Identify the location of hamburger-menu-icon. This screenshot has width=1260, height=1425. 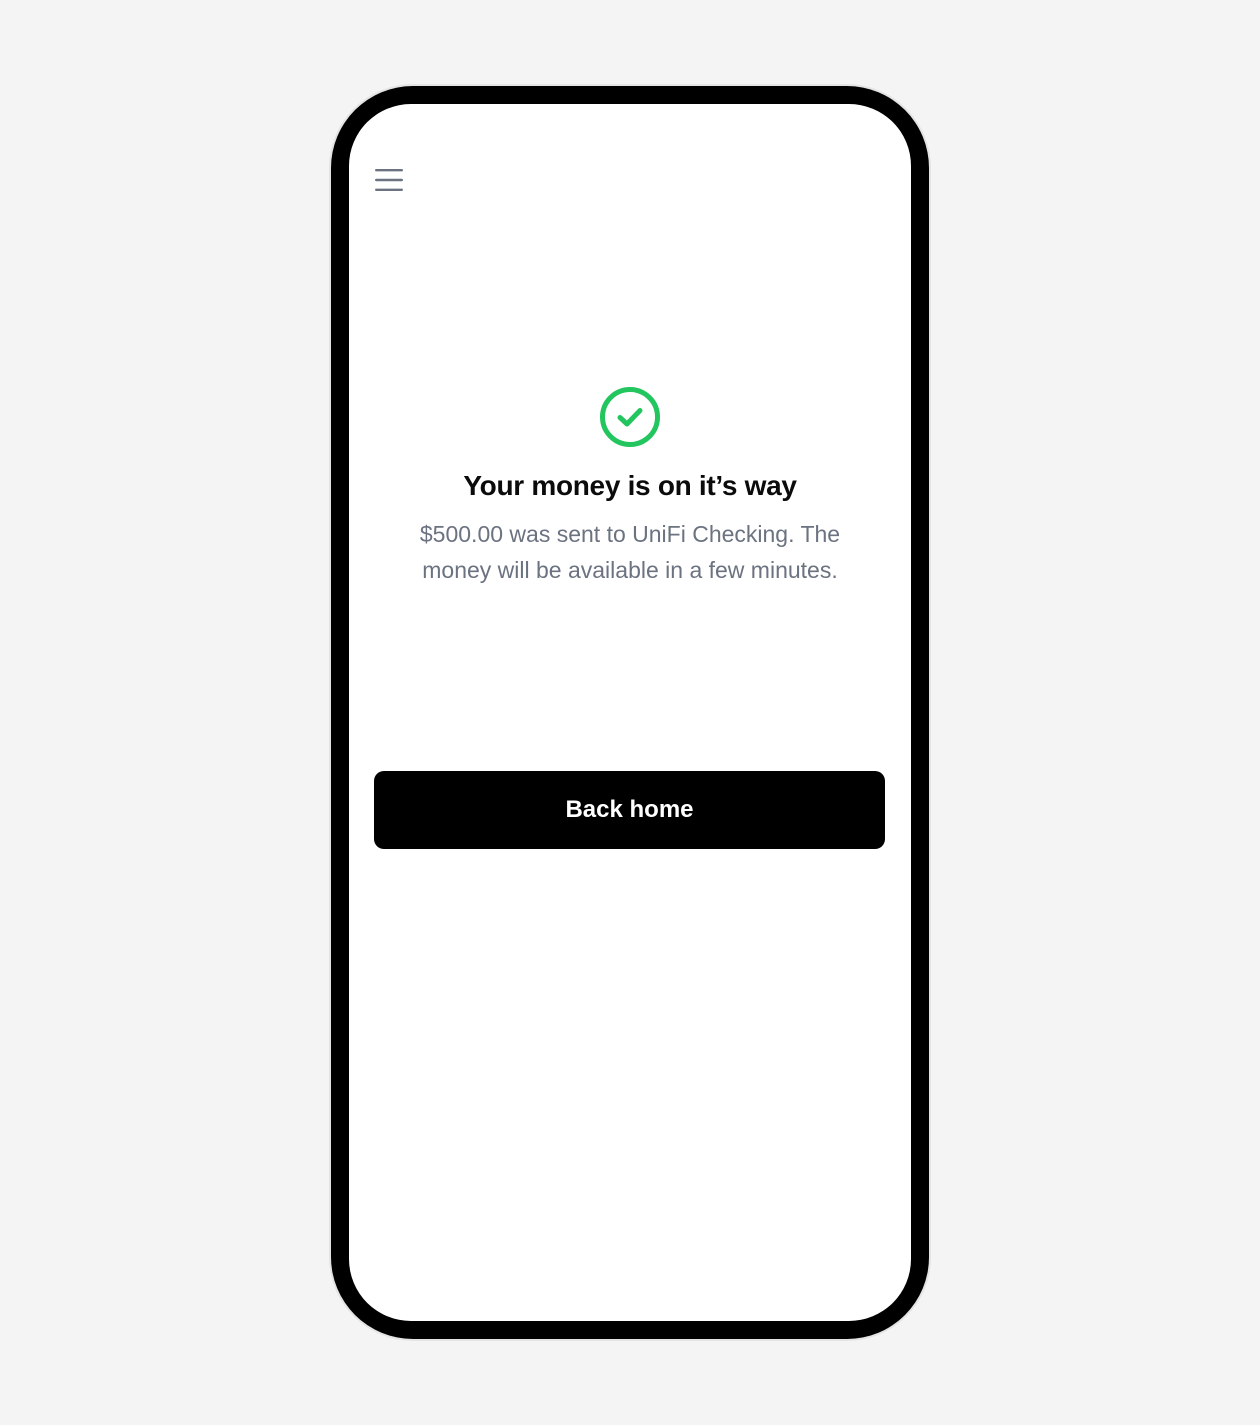
(389, 180).